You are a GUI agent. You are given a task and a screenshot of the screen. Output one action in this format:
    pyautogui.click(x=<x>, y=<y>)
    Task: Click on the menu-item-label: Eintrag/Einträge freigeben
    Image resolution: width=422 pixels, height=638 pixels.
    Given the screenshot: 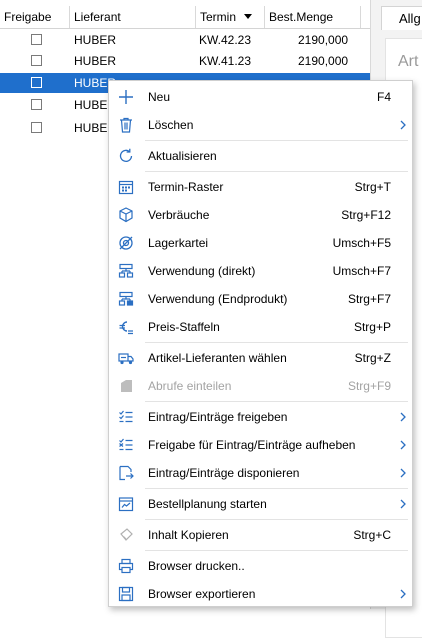 What is the action you would take?
    pyautogui.click(x=218, y=417)
    